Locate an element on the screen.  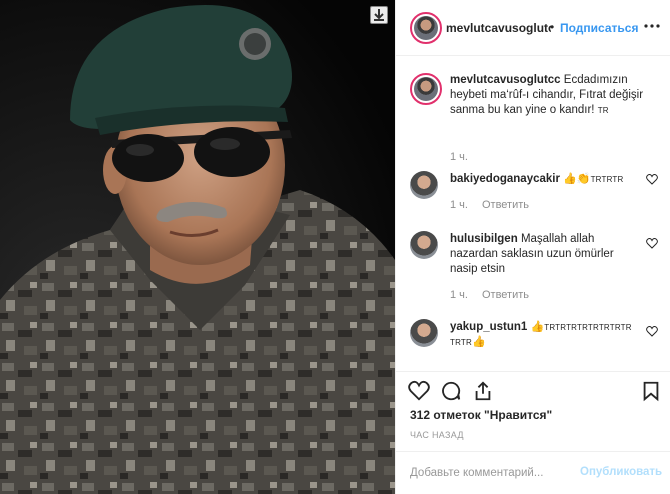
download-button is located at coordinates (379, 15).